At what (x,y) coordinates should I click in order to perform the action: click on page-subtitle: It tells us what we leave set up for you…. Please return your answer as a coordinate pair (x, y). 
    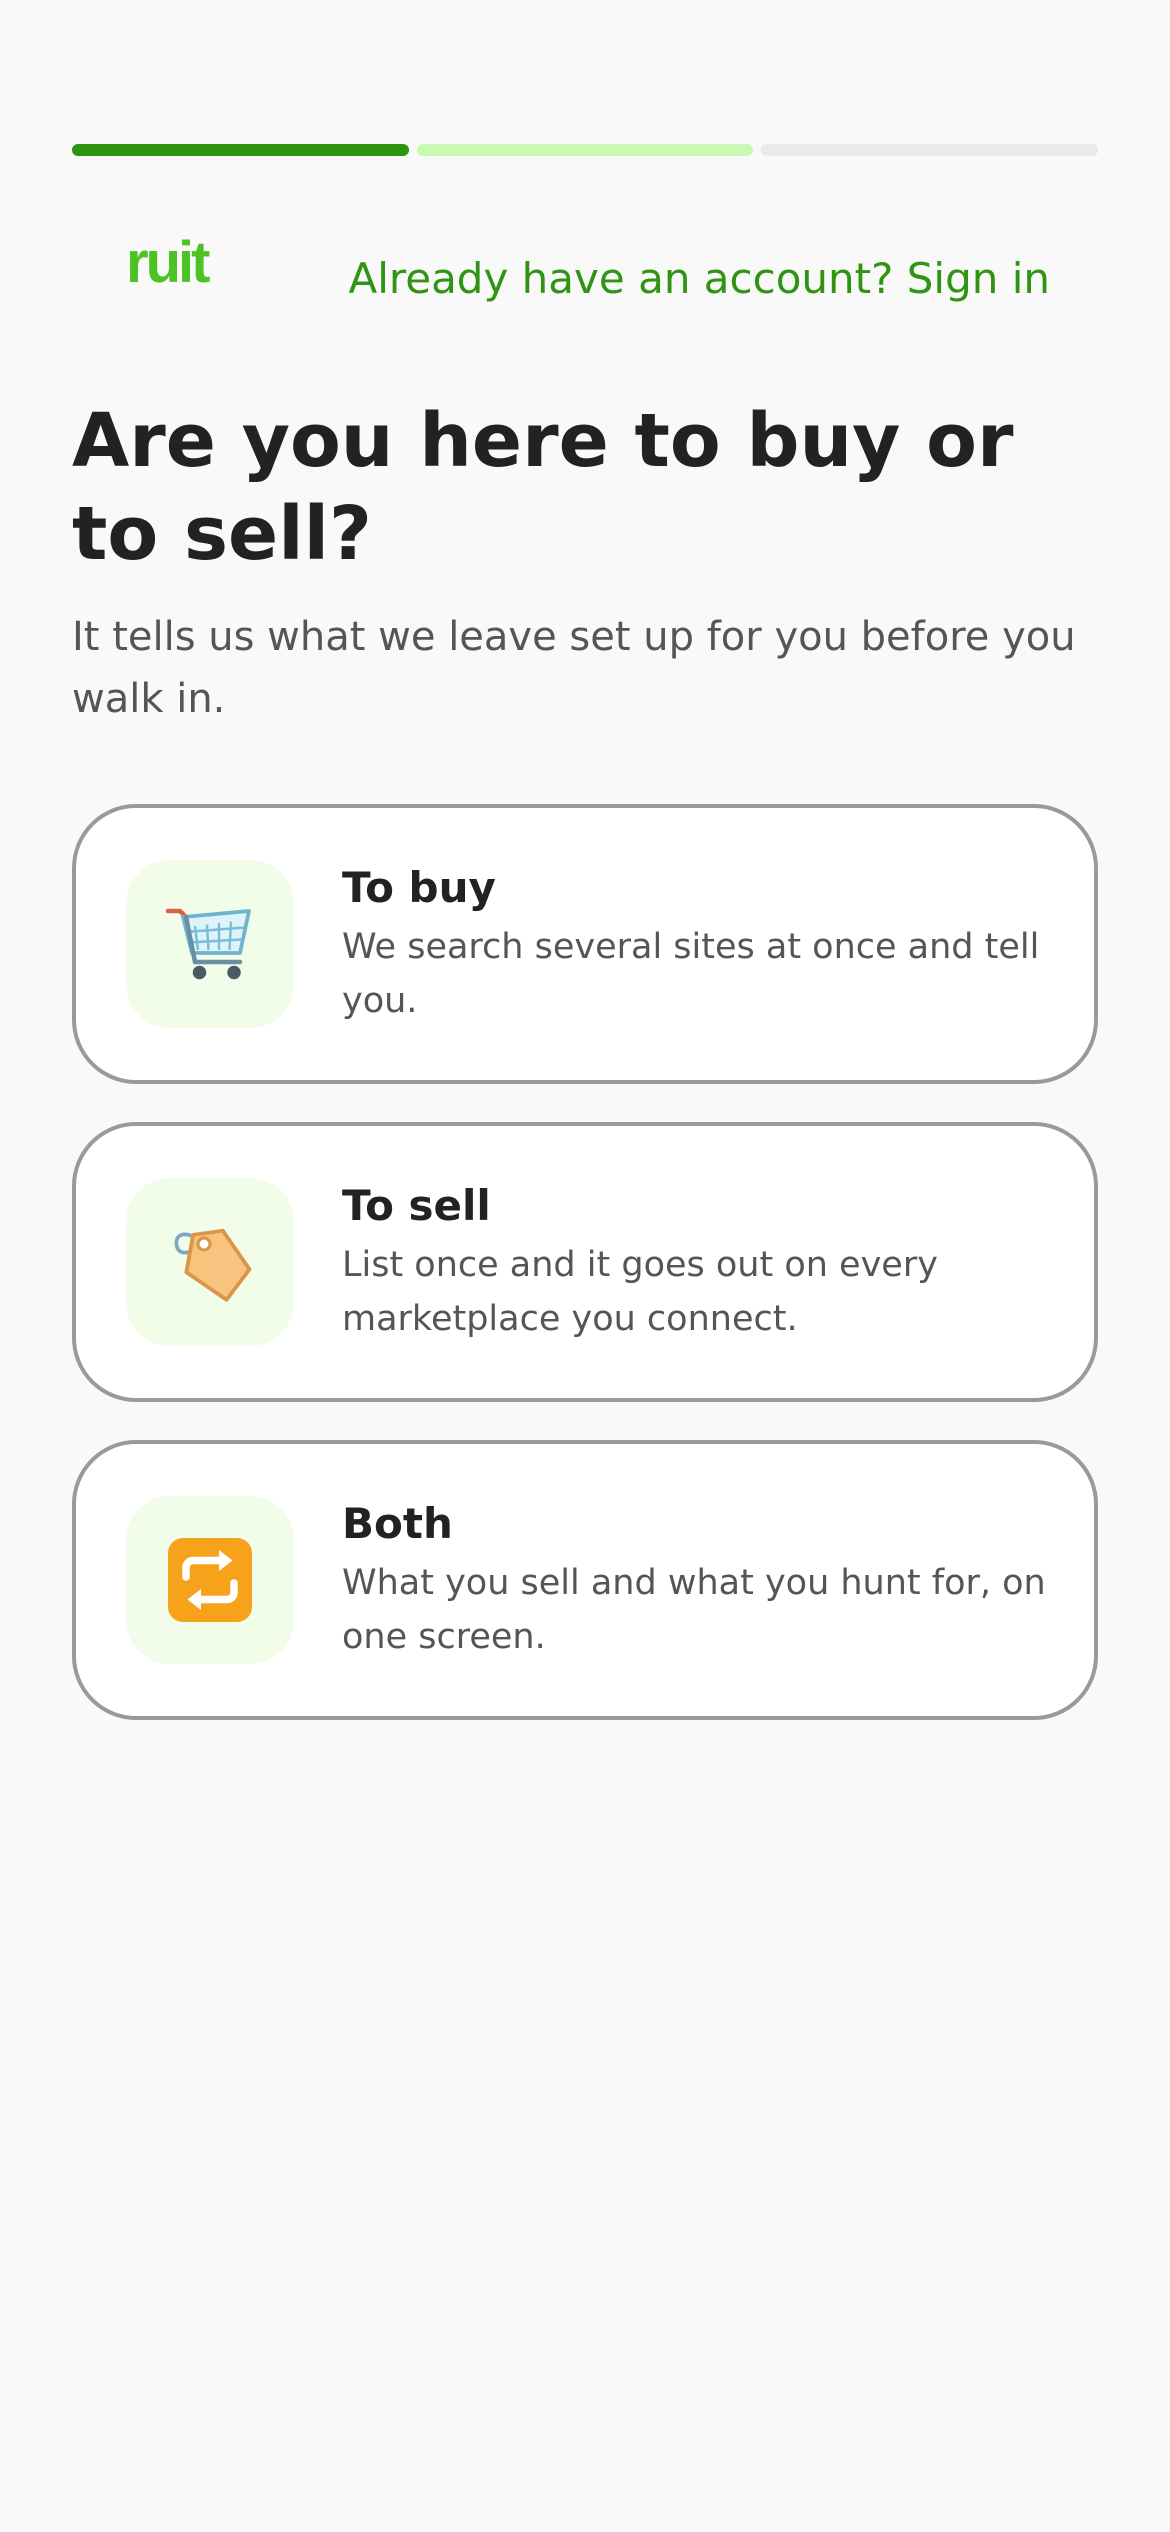
    Looking at the image, I should click on (574, 668).